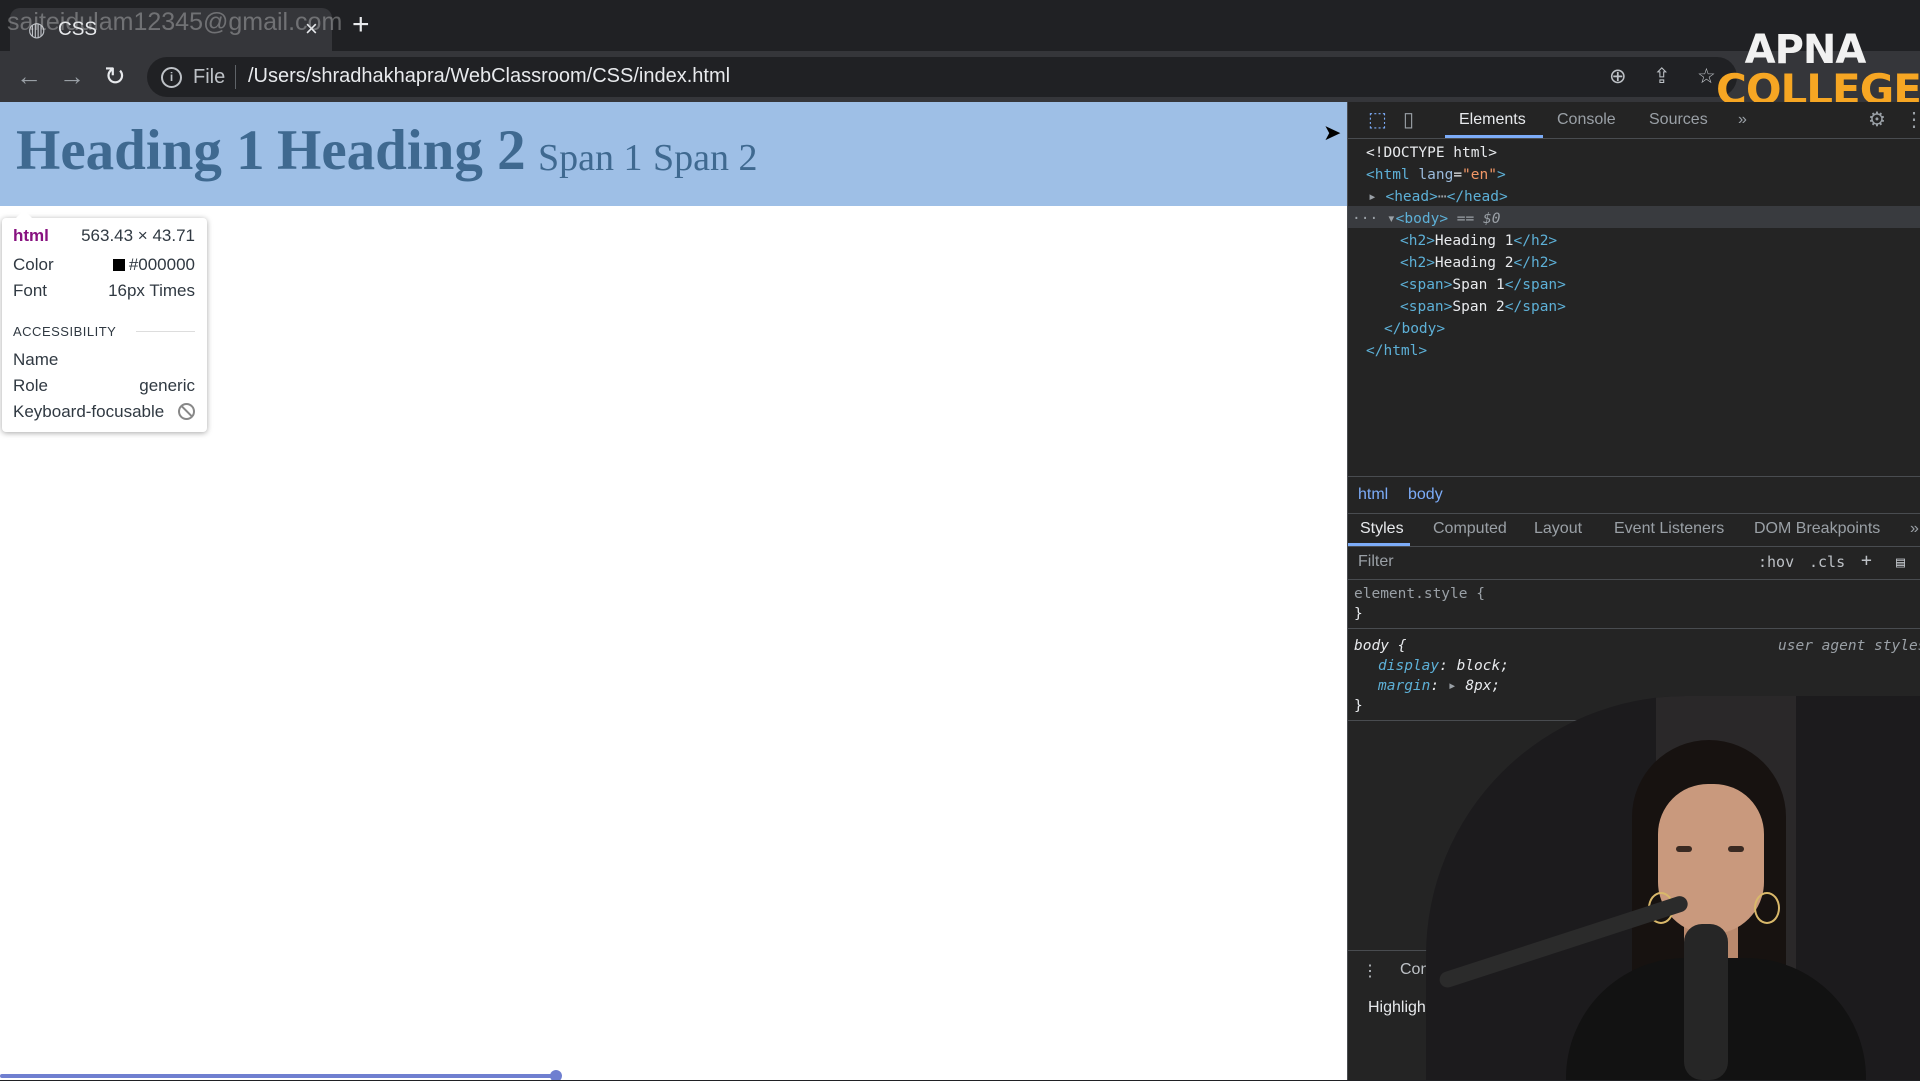 This screenshot has width=1920, height=1081. Describe the element at coordinates (1391, 219) in the screenshot. I see `collapse-triangle-icon: ▾` at that location.